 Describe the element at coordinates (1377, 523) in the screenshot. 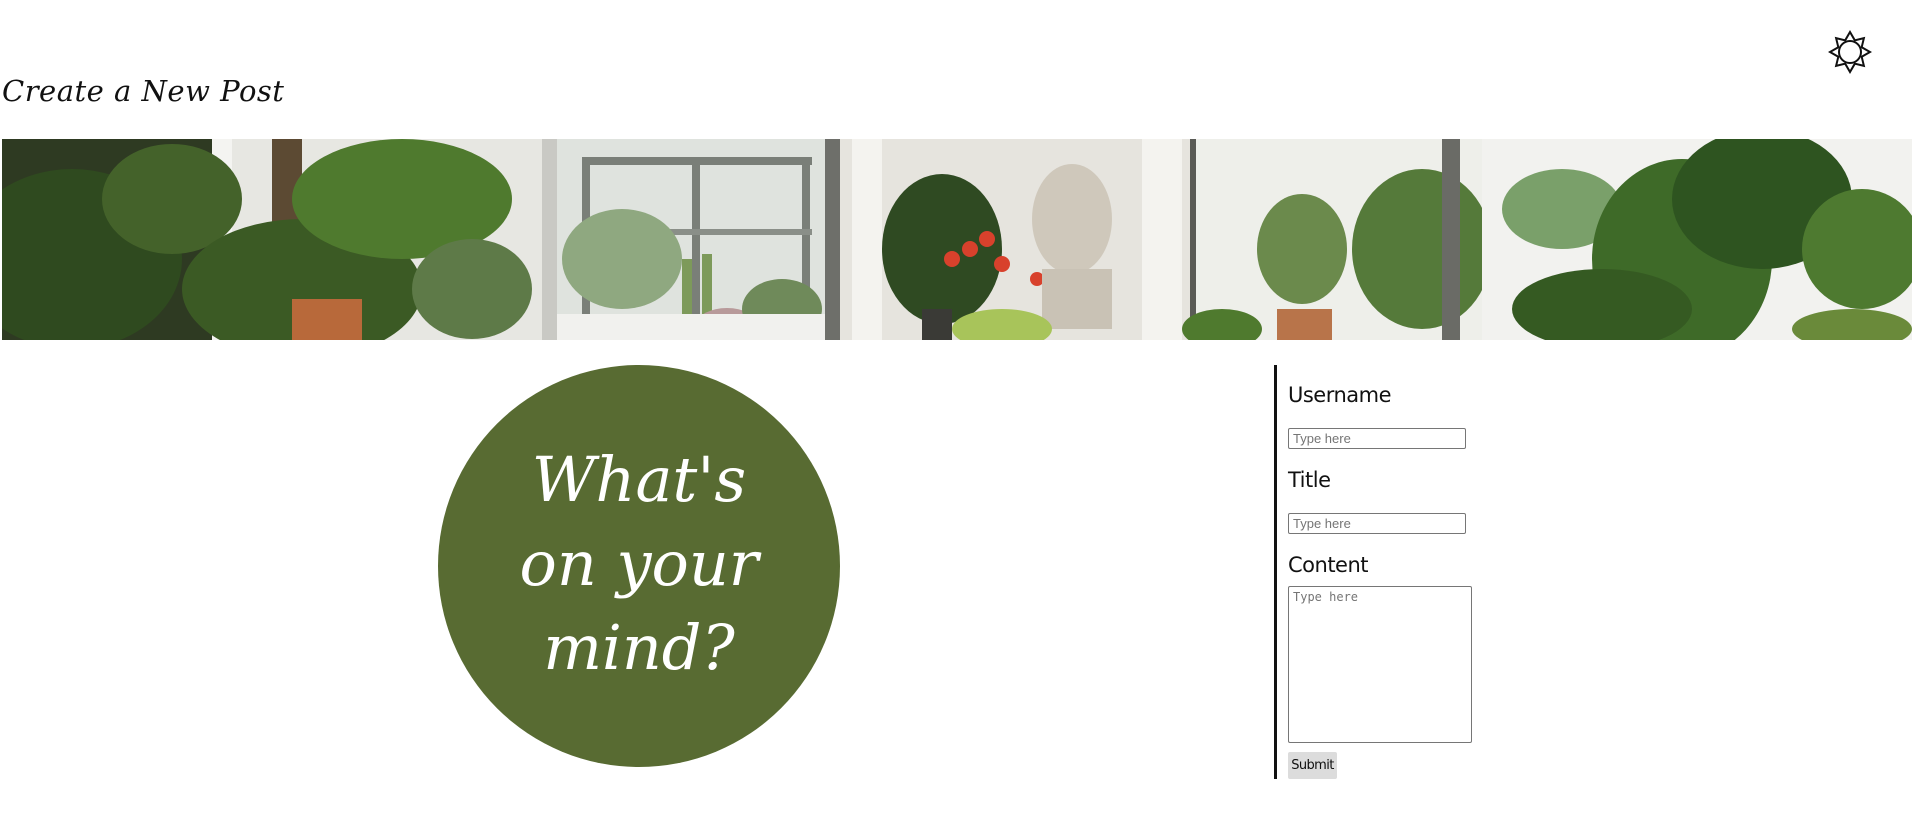

I see `title-input` at that location.